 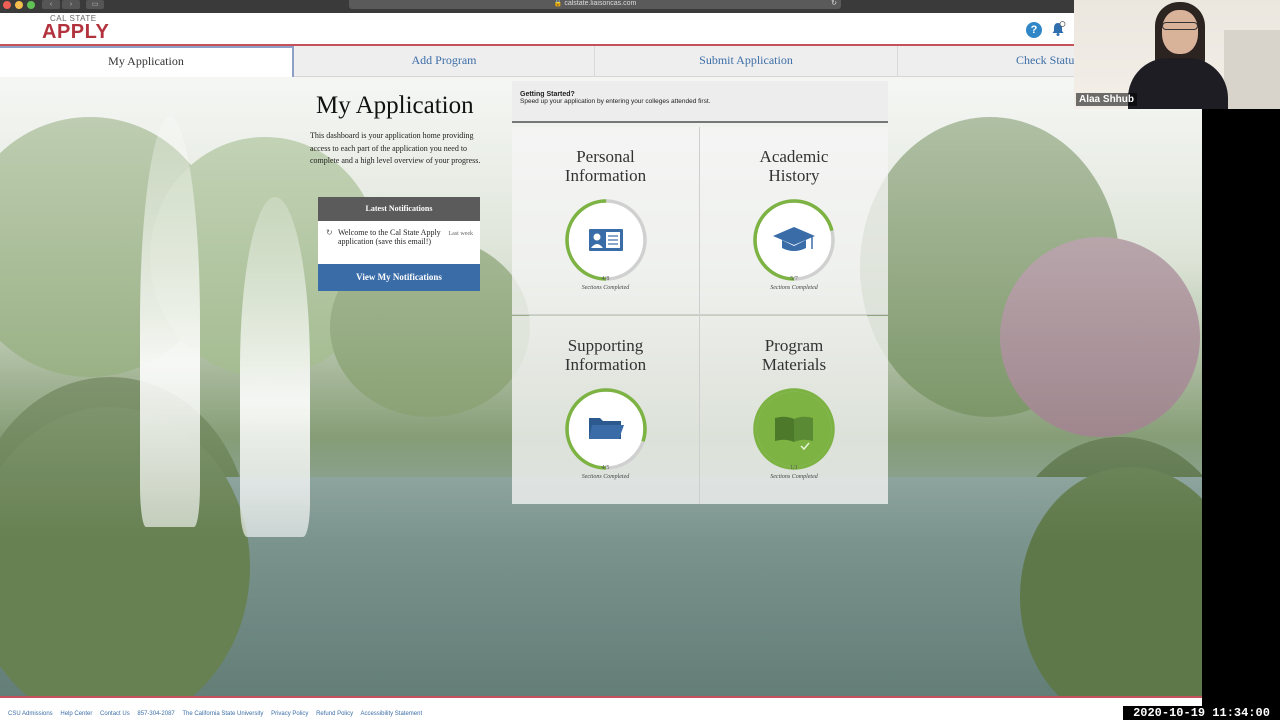 What do you see at coordinates (794, 279) in the screenshot?
I see `section-count: 5/7` at bounding box center [794, 279].